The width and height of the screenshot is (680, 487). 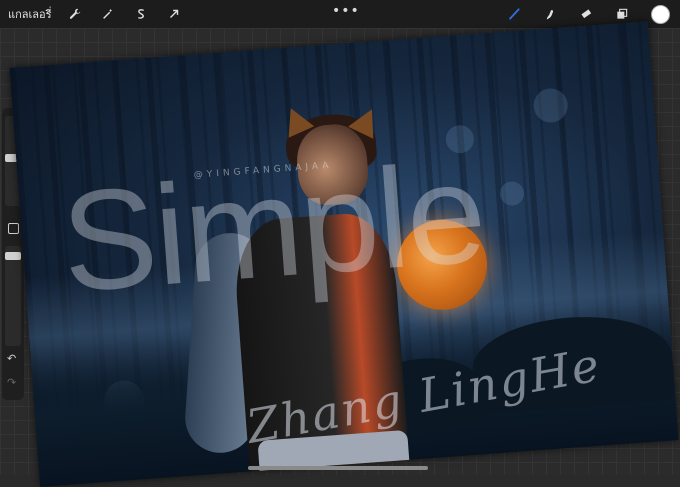 What do you see at coordinates (514, 14) in the screenshot?
I see `brush-icon` at bounding box center [514, 14].